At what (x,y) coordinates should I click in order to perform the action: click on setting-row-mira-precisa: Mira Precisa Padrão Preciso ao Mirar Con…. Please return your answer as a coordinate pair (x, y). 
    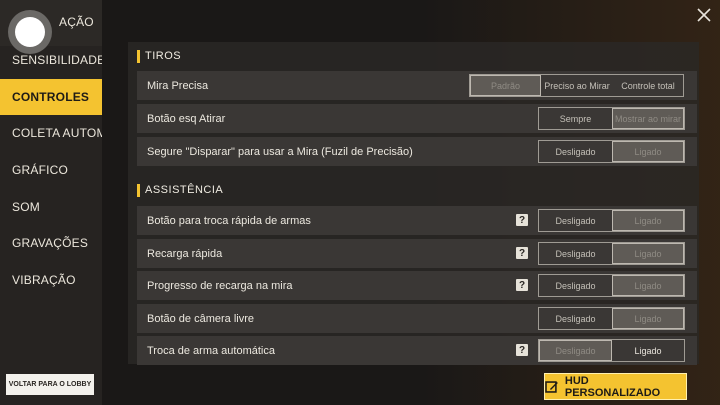
    Looking at the image, I should click on (417, 85).